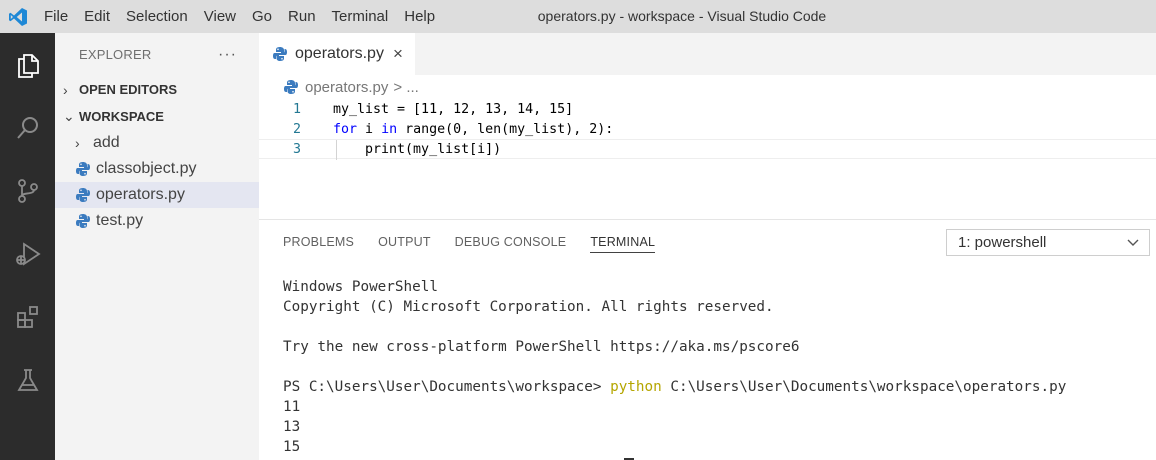 The width and height of the screenshot is (1156, 460). I want to click on activity-bar, so click(27, 246).